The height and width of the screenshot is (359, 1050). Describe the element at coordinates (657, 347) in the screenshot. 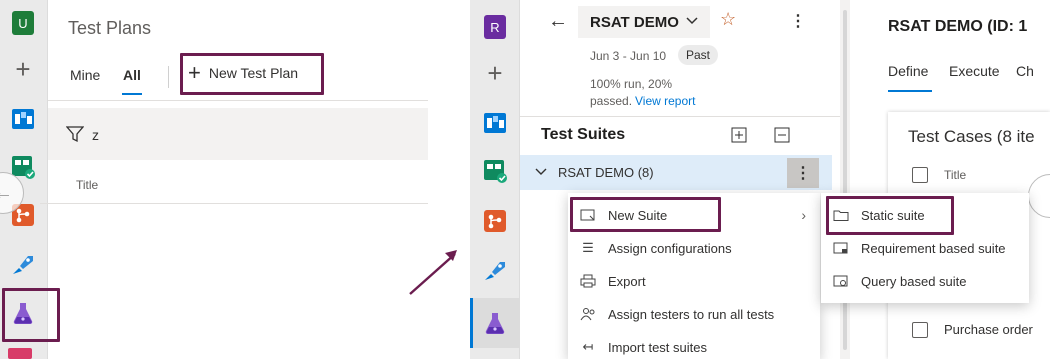

I see `menu-item-label: Import test suites` at that location.